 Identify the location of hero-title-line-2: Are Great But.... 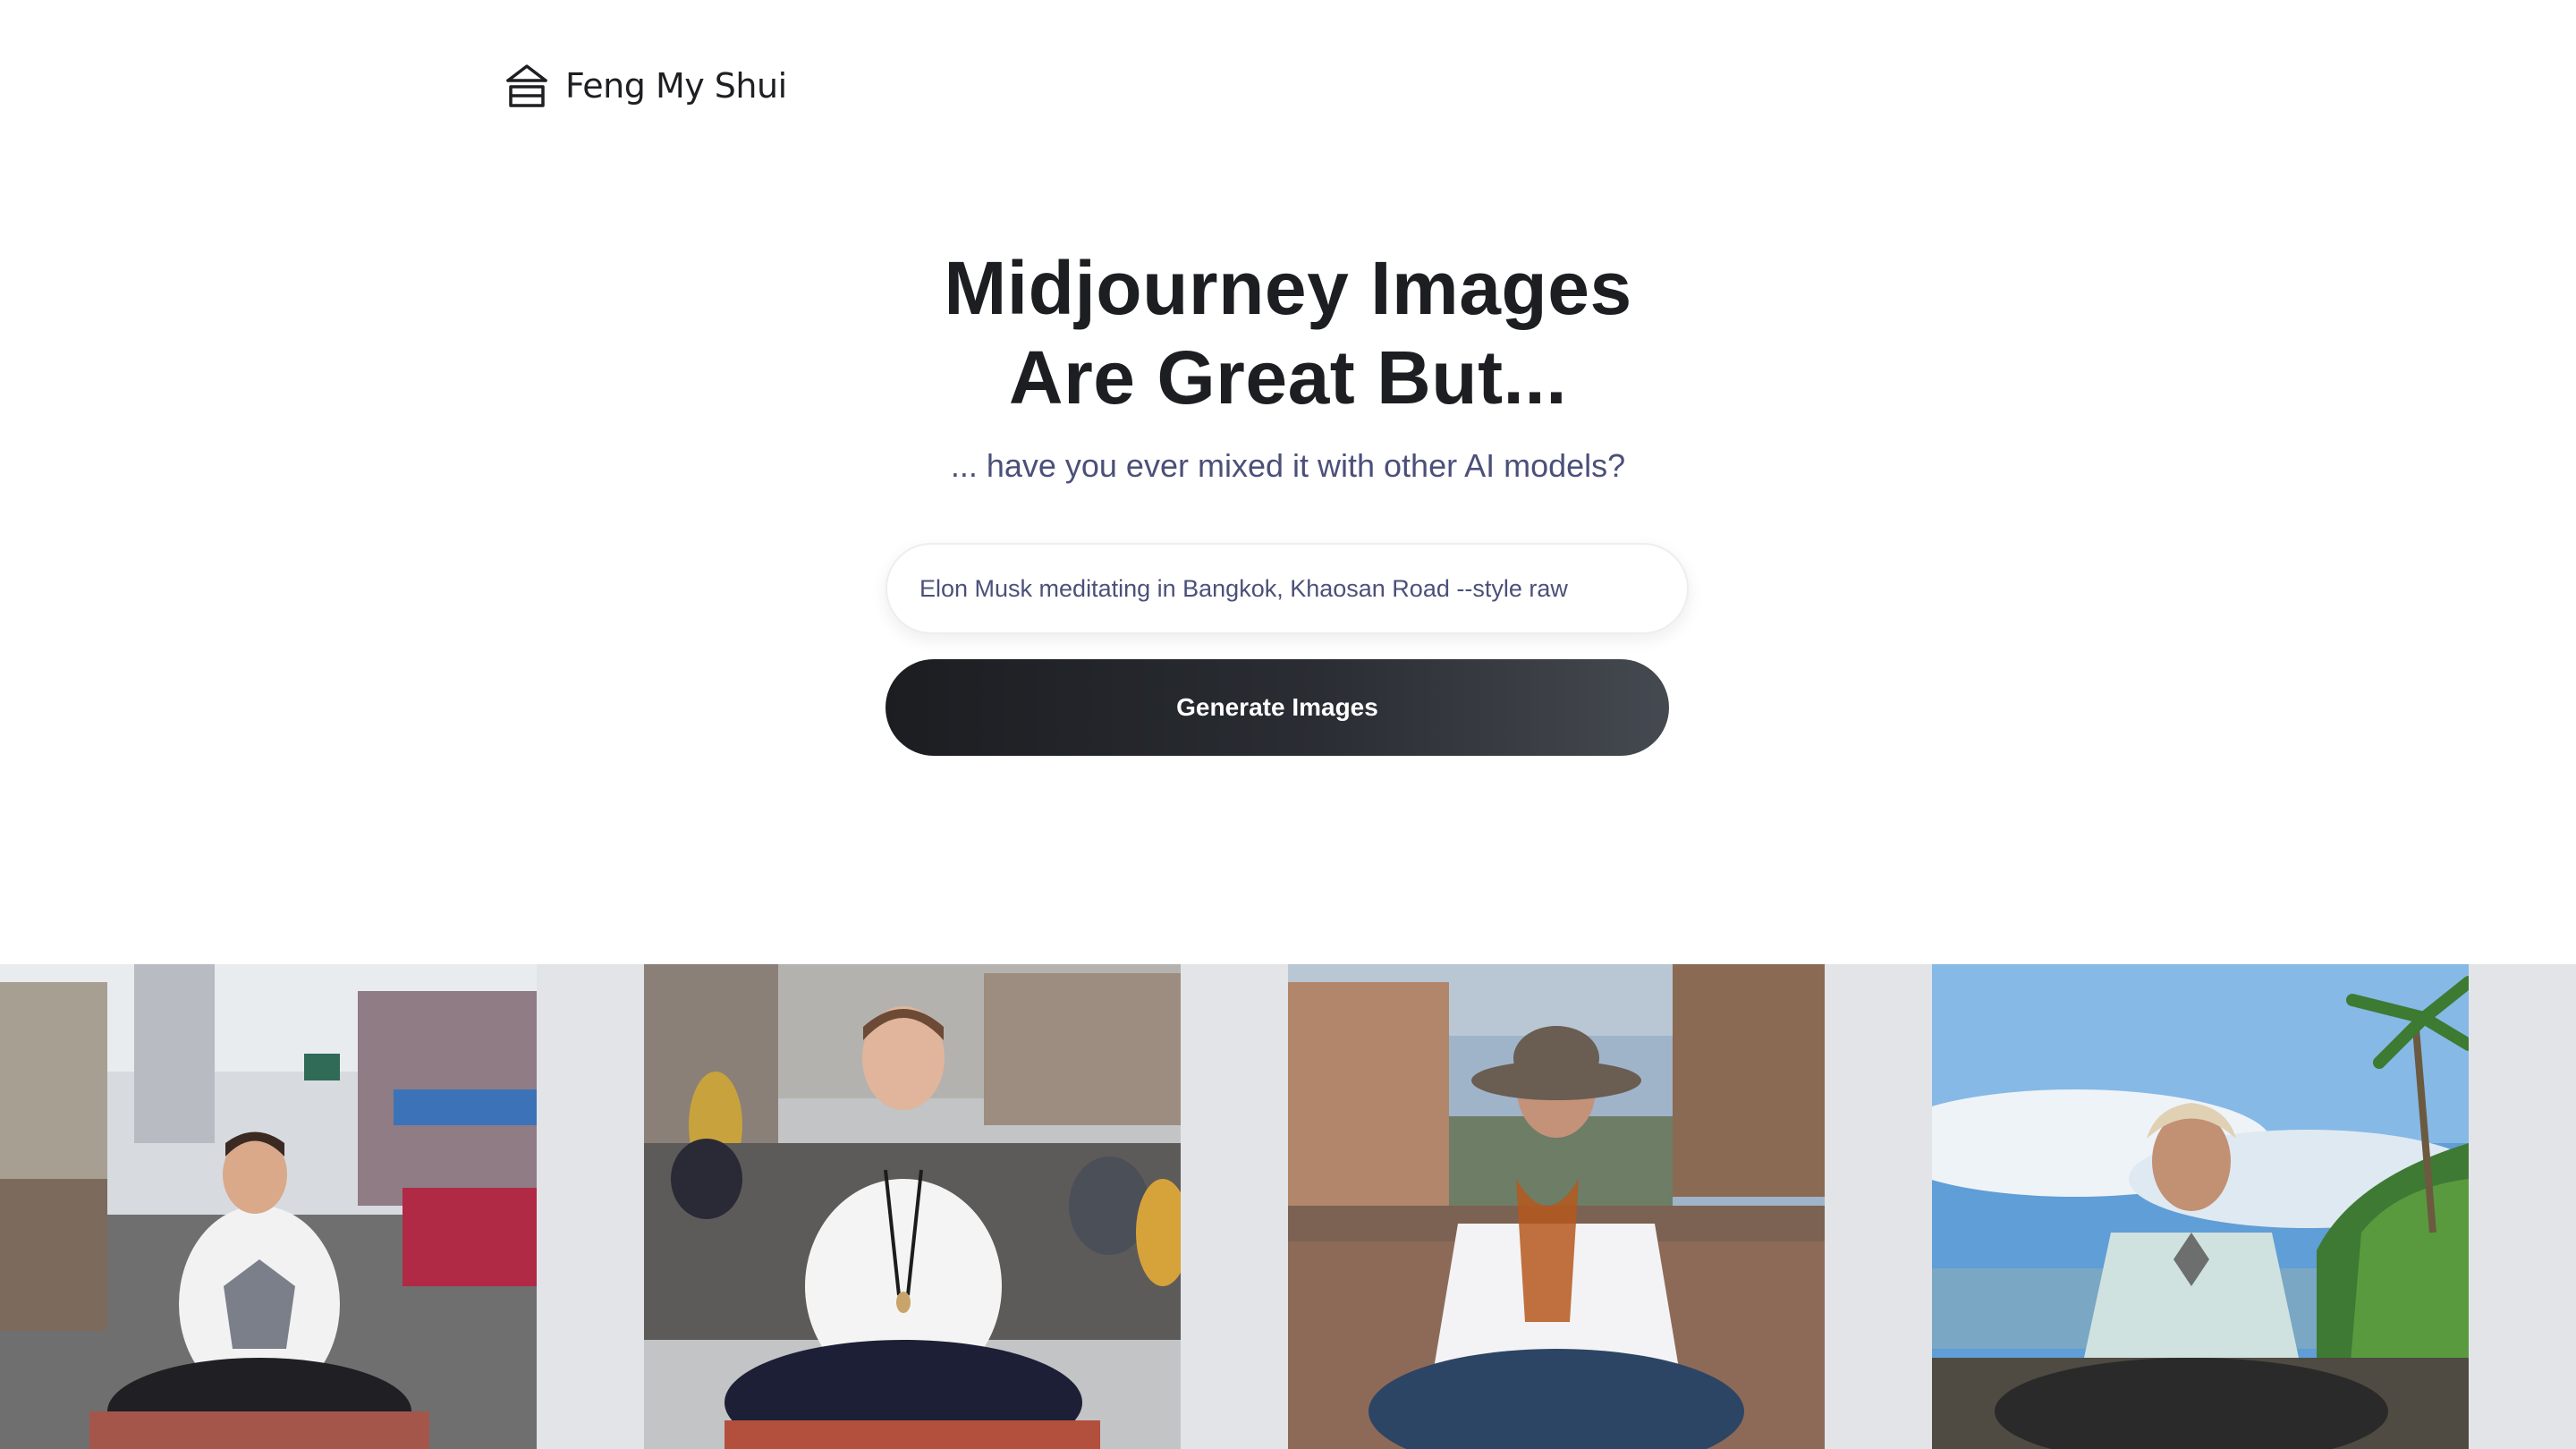
(1288, 377).